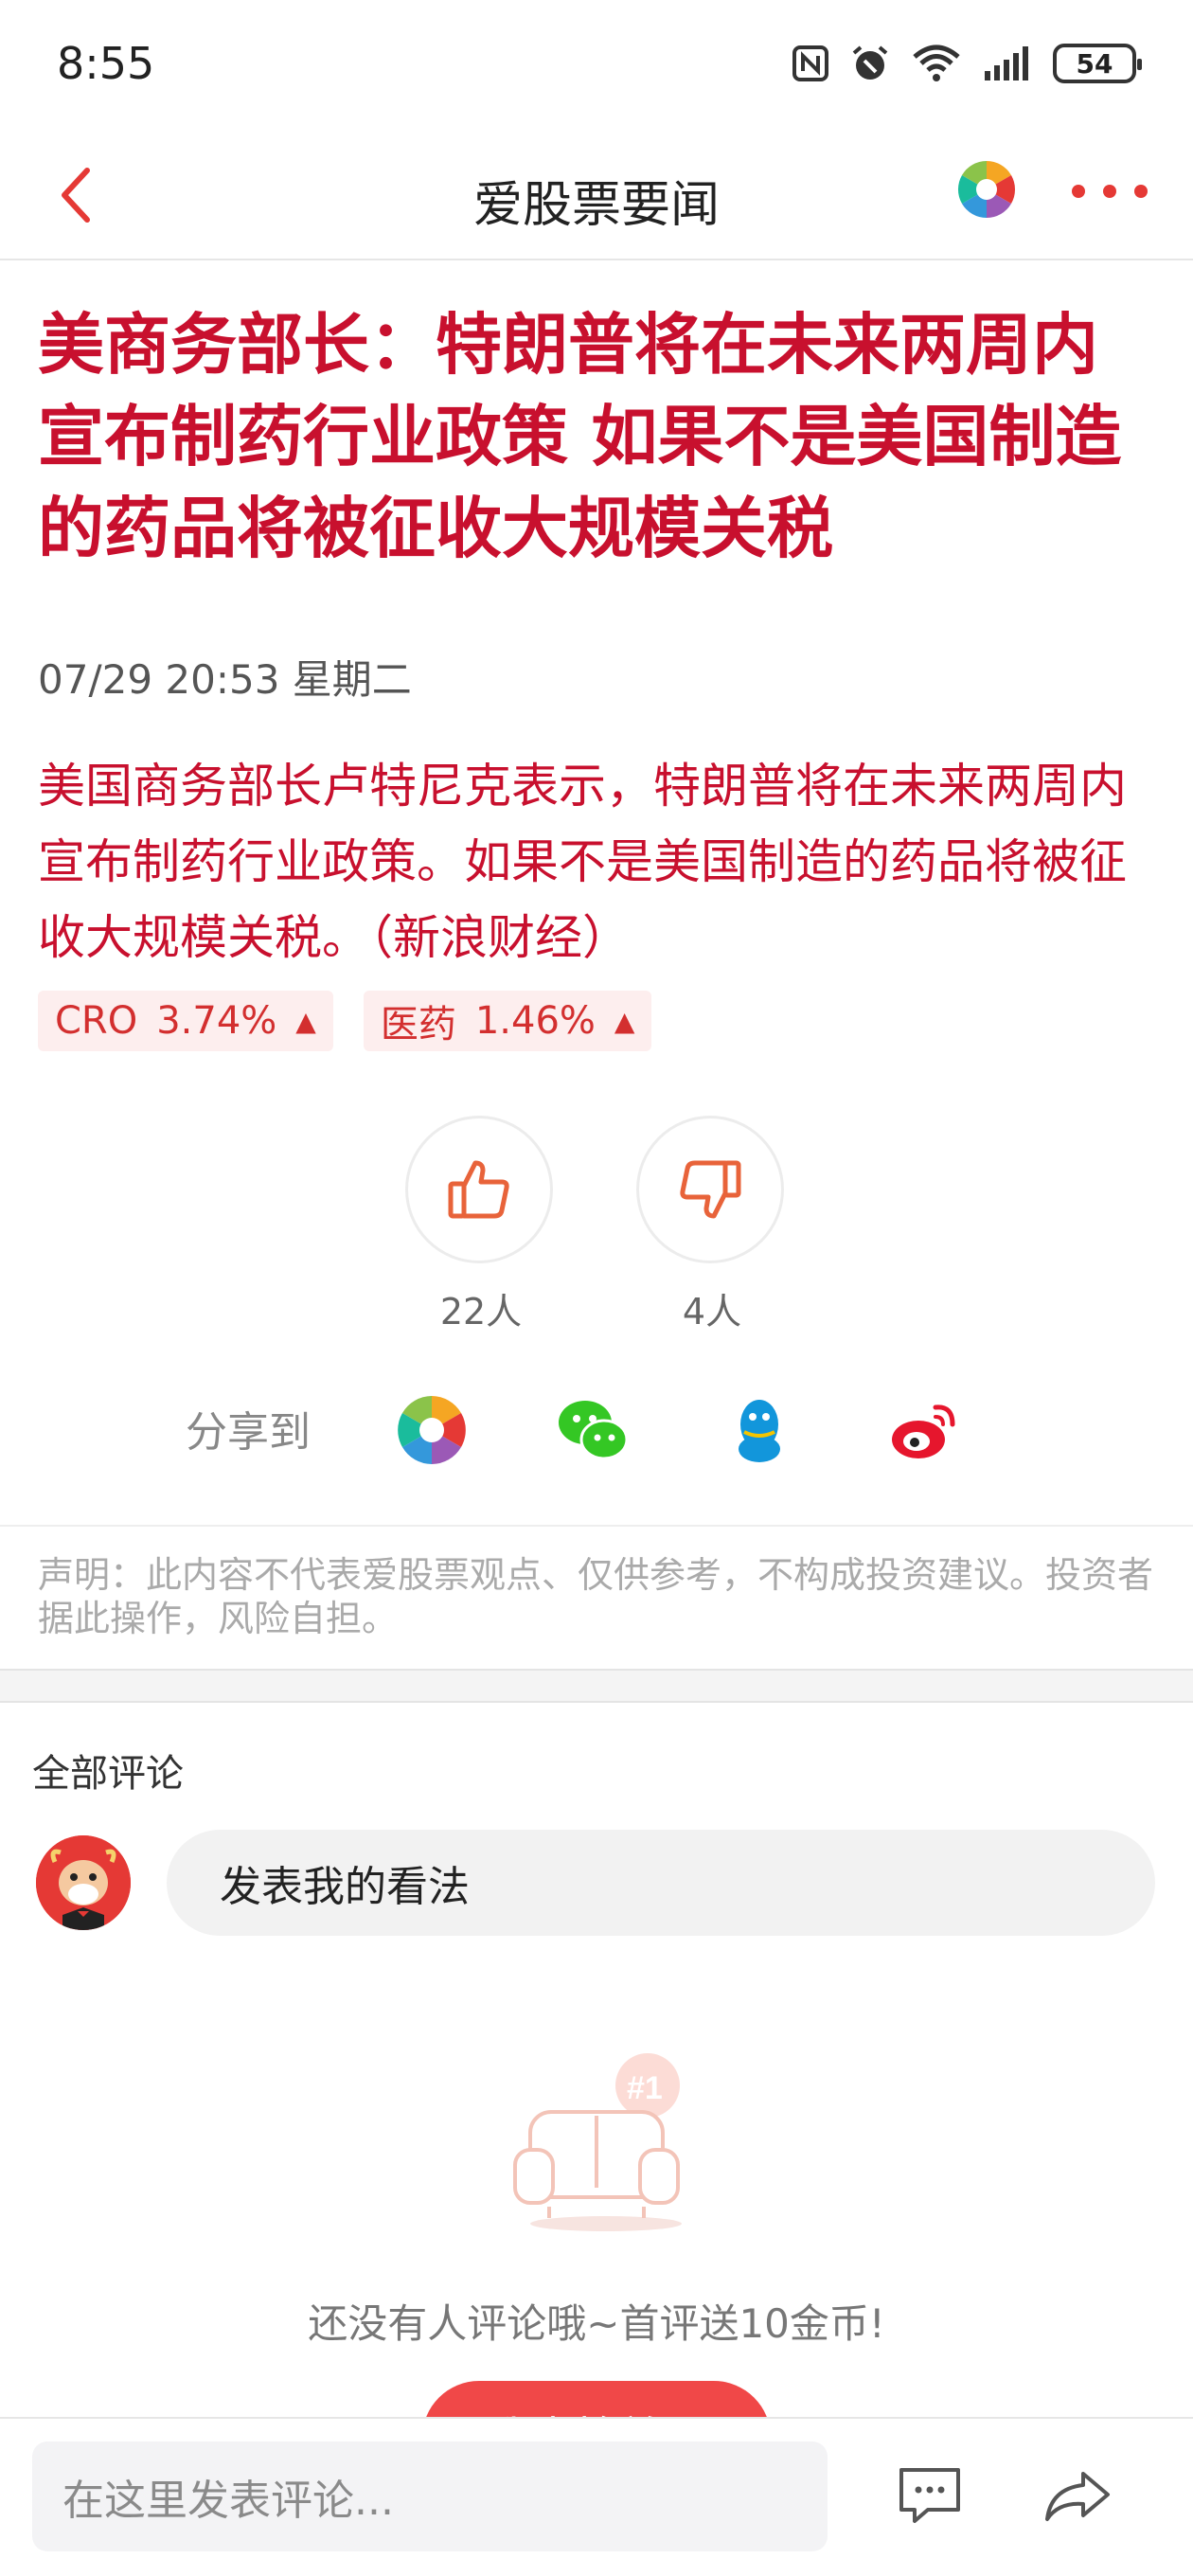 The height and width of the screenshot is (2576, 1193). I want to click on thumbs-down-icon, so click(710, 1189).